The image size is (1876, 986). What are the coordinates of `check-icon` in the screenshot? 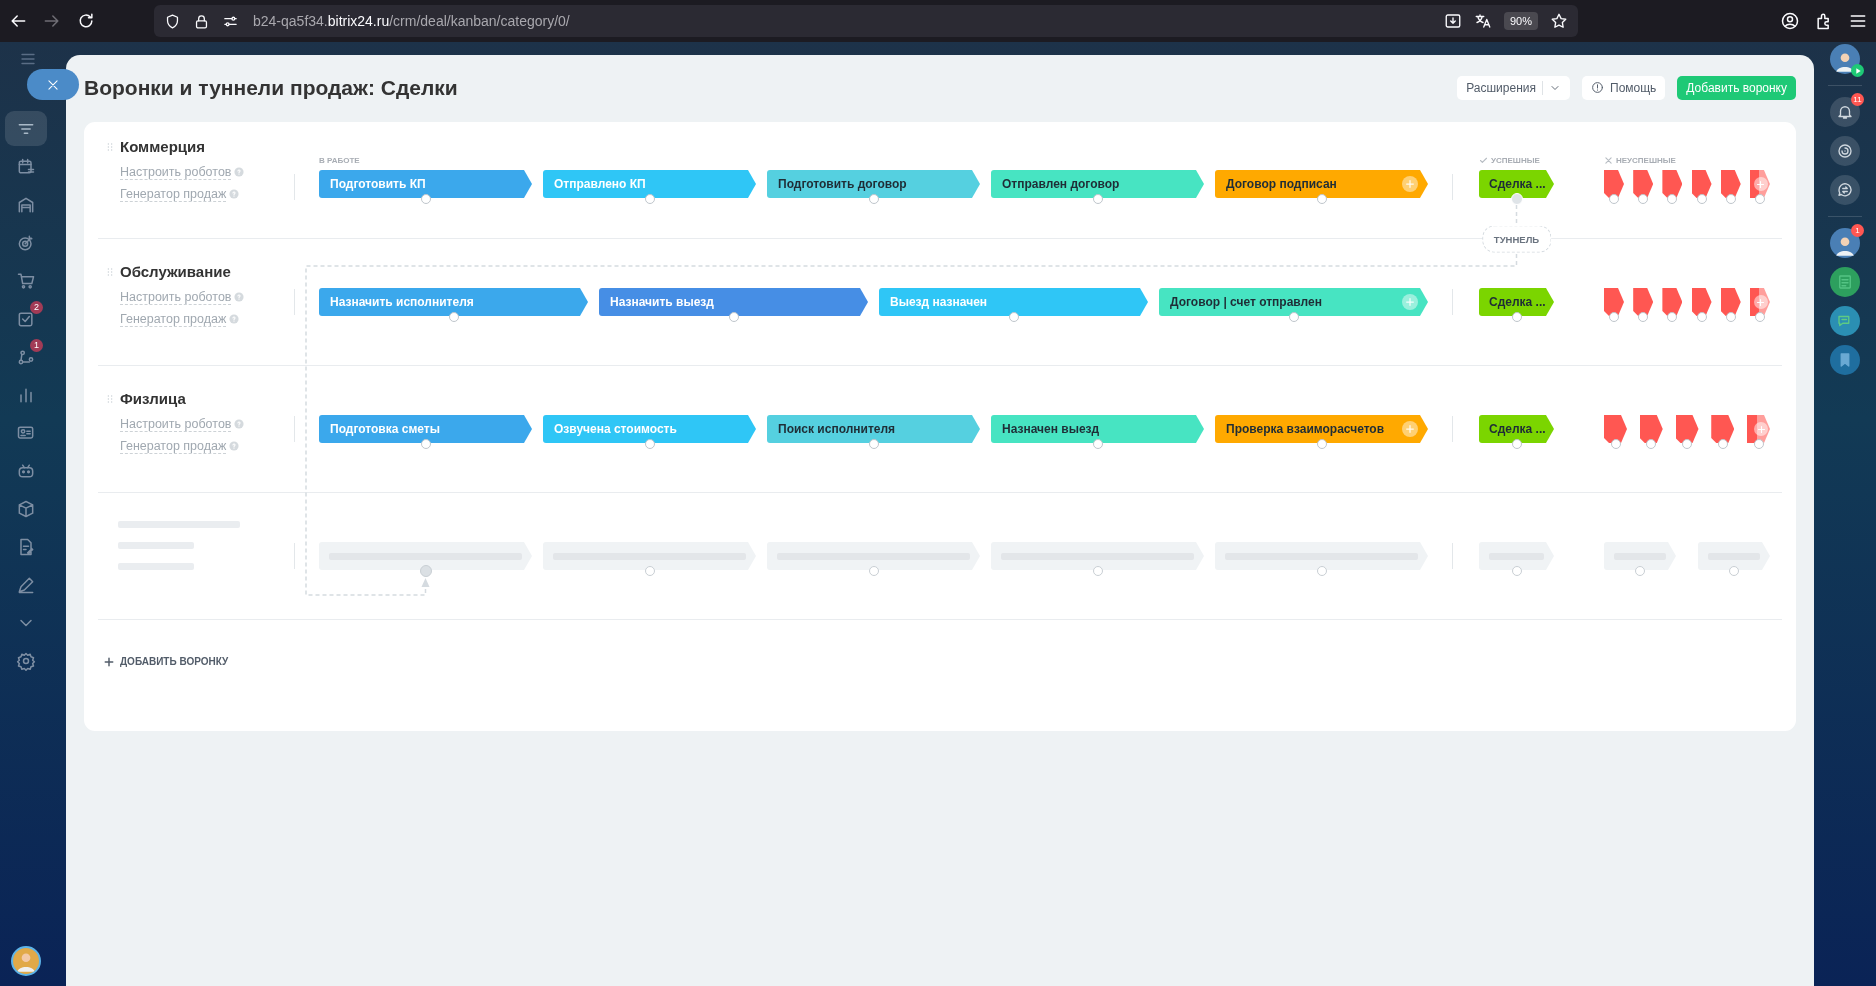 It's located at (1483, 160).